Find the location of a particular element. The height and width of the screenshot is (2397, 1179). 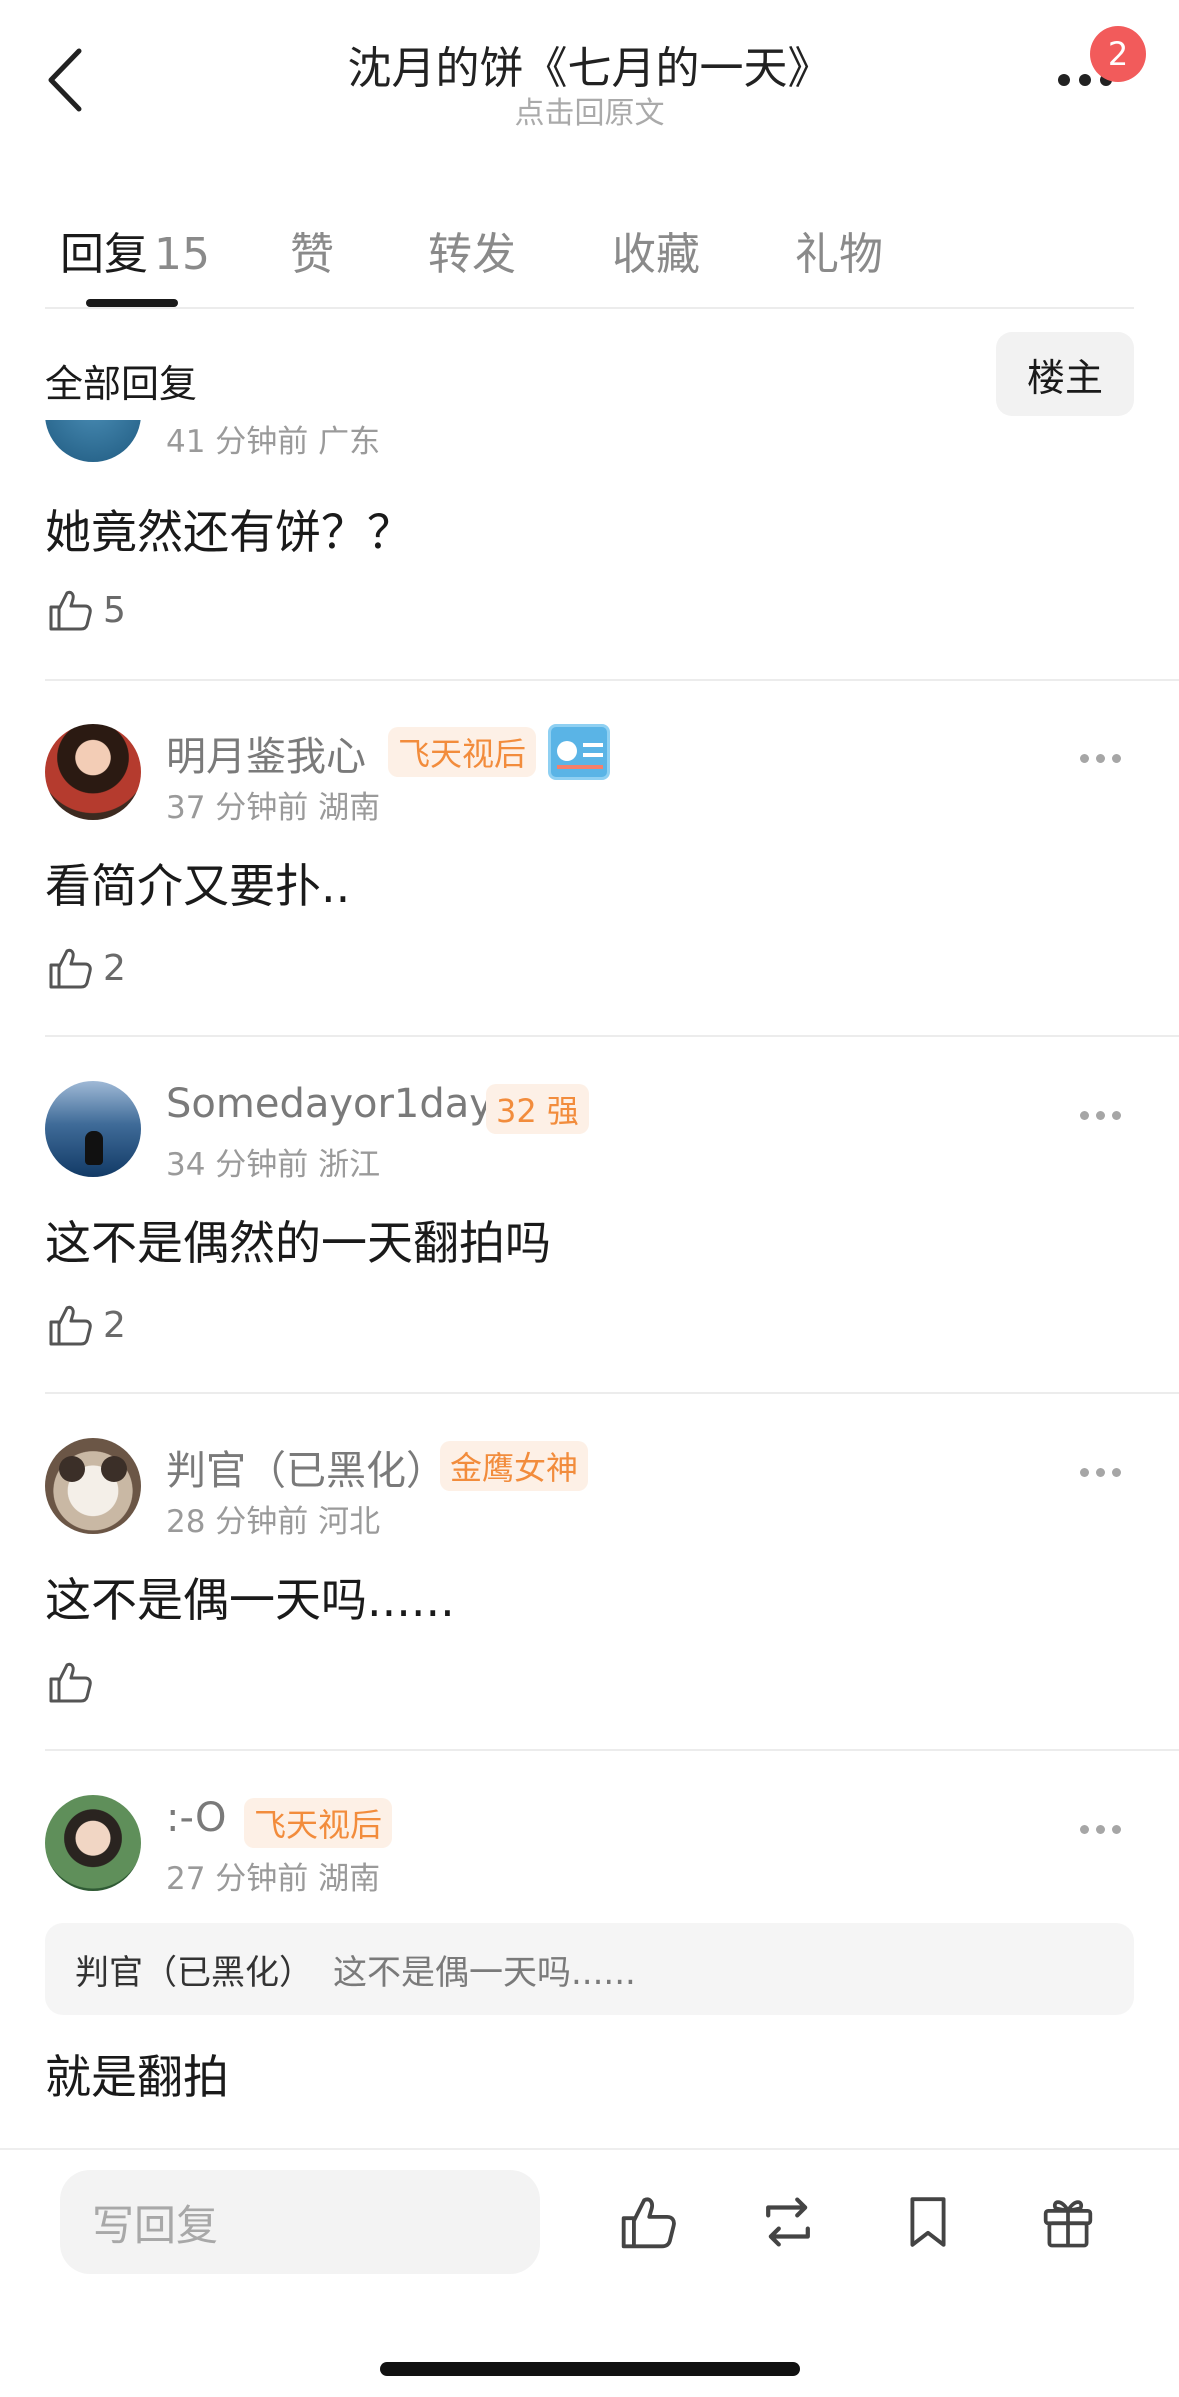

bottom-action-bar: 写回复 is located at coordinates (589, 2272).